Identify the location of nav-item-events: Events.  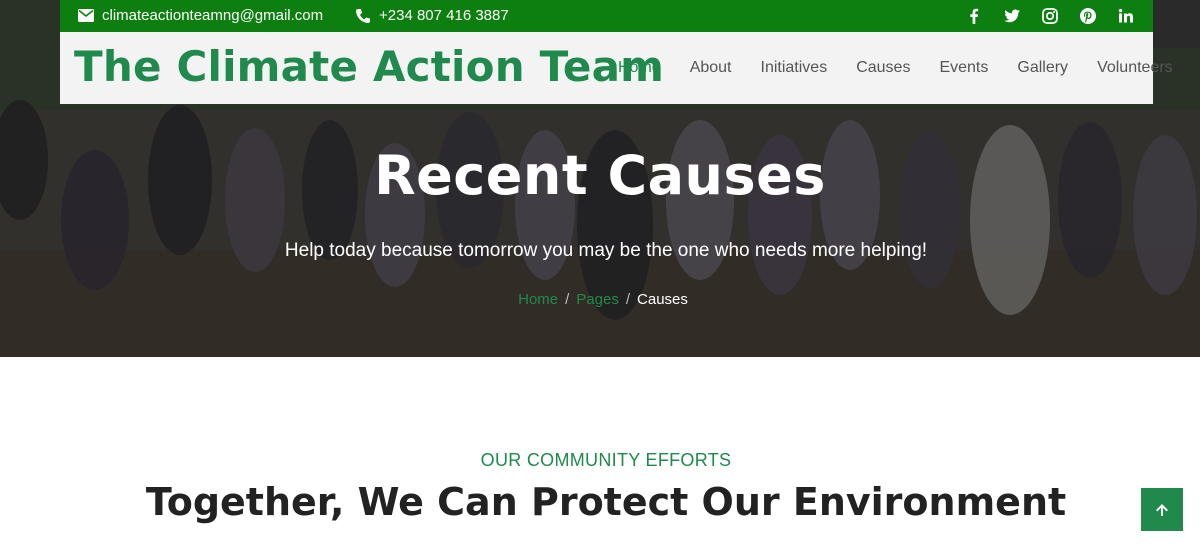
(963, 68).